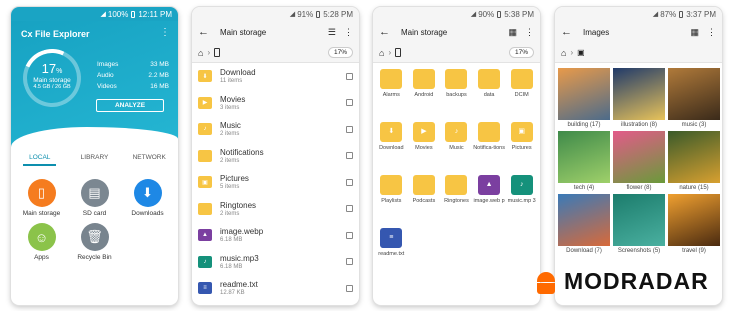 This screenshot has width=733, height=311. I want to click on image-icon: ▣, so click(581, 52).